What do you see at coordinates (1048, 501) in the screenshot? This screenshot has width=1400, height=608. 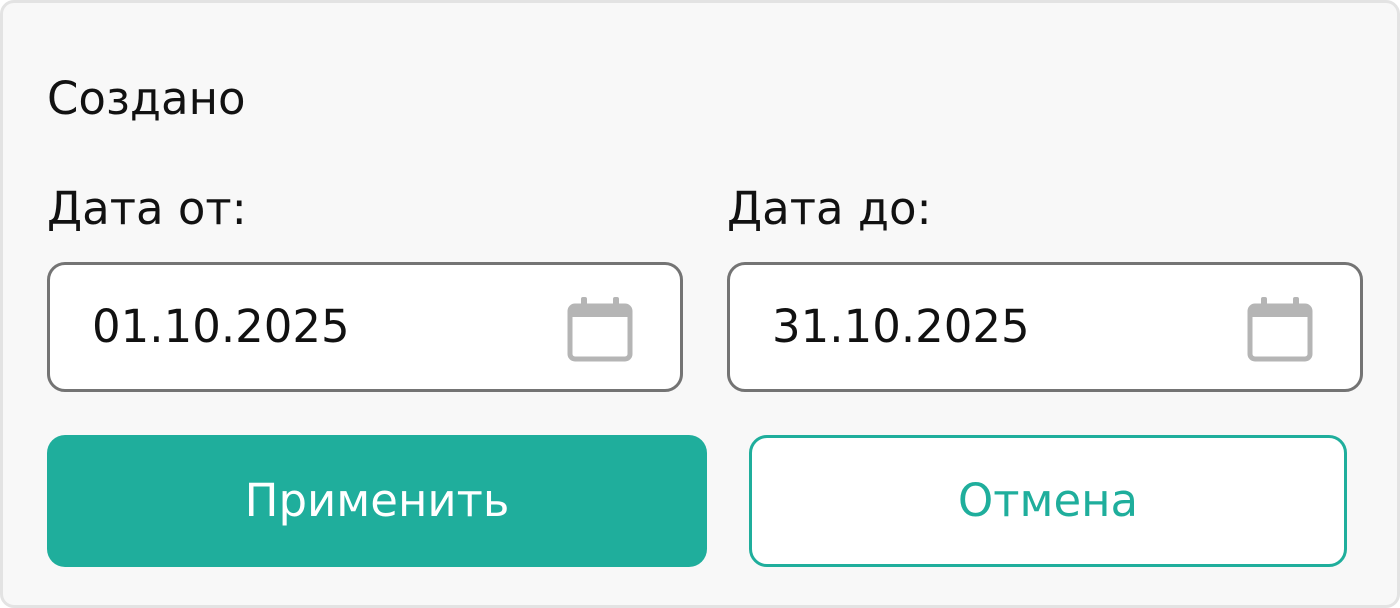 I see `cancel-button: Отмена` at bounding box center [1048, 501].